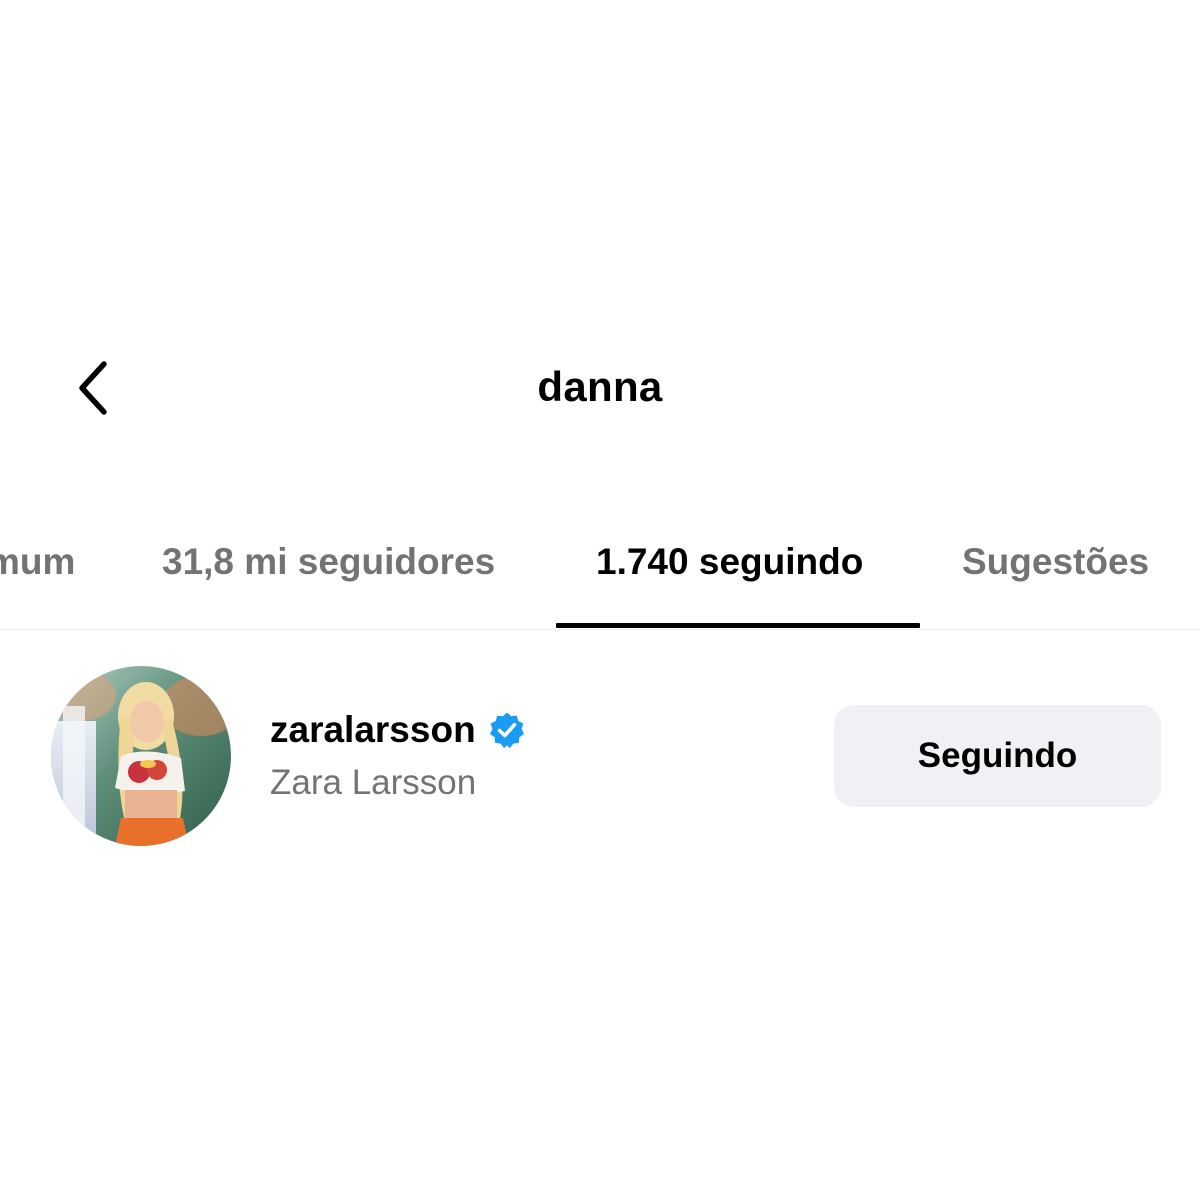 This screenshot has width=1200, height=1200. What do you see at coordinates (328, 562) in the screenshot?
I see `tab-followers: 31,8 mi seguidores` at bounding box center [328, 562].